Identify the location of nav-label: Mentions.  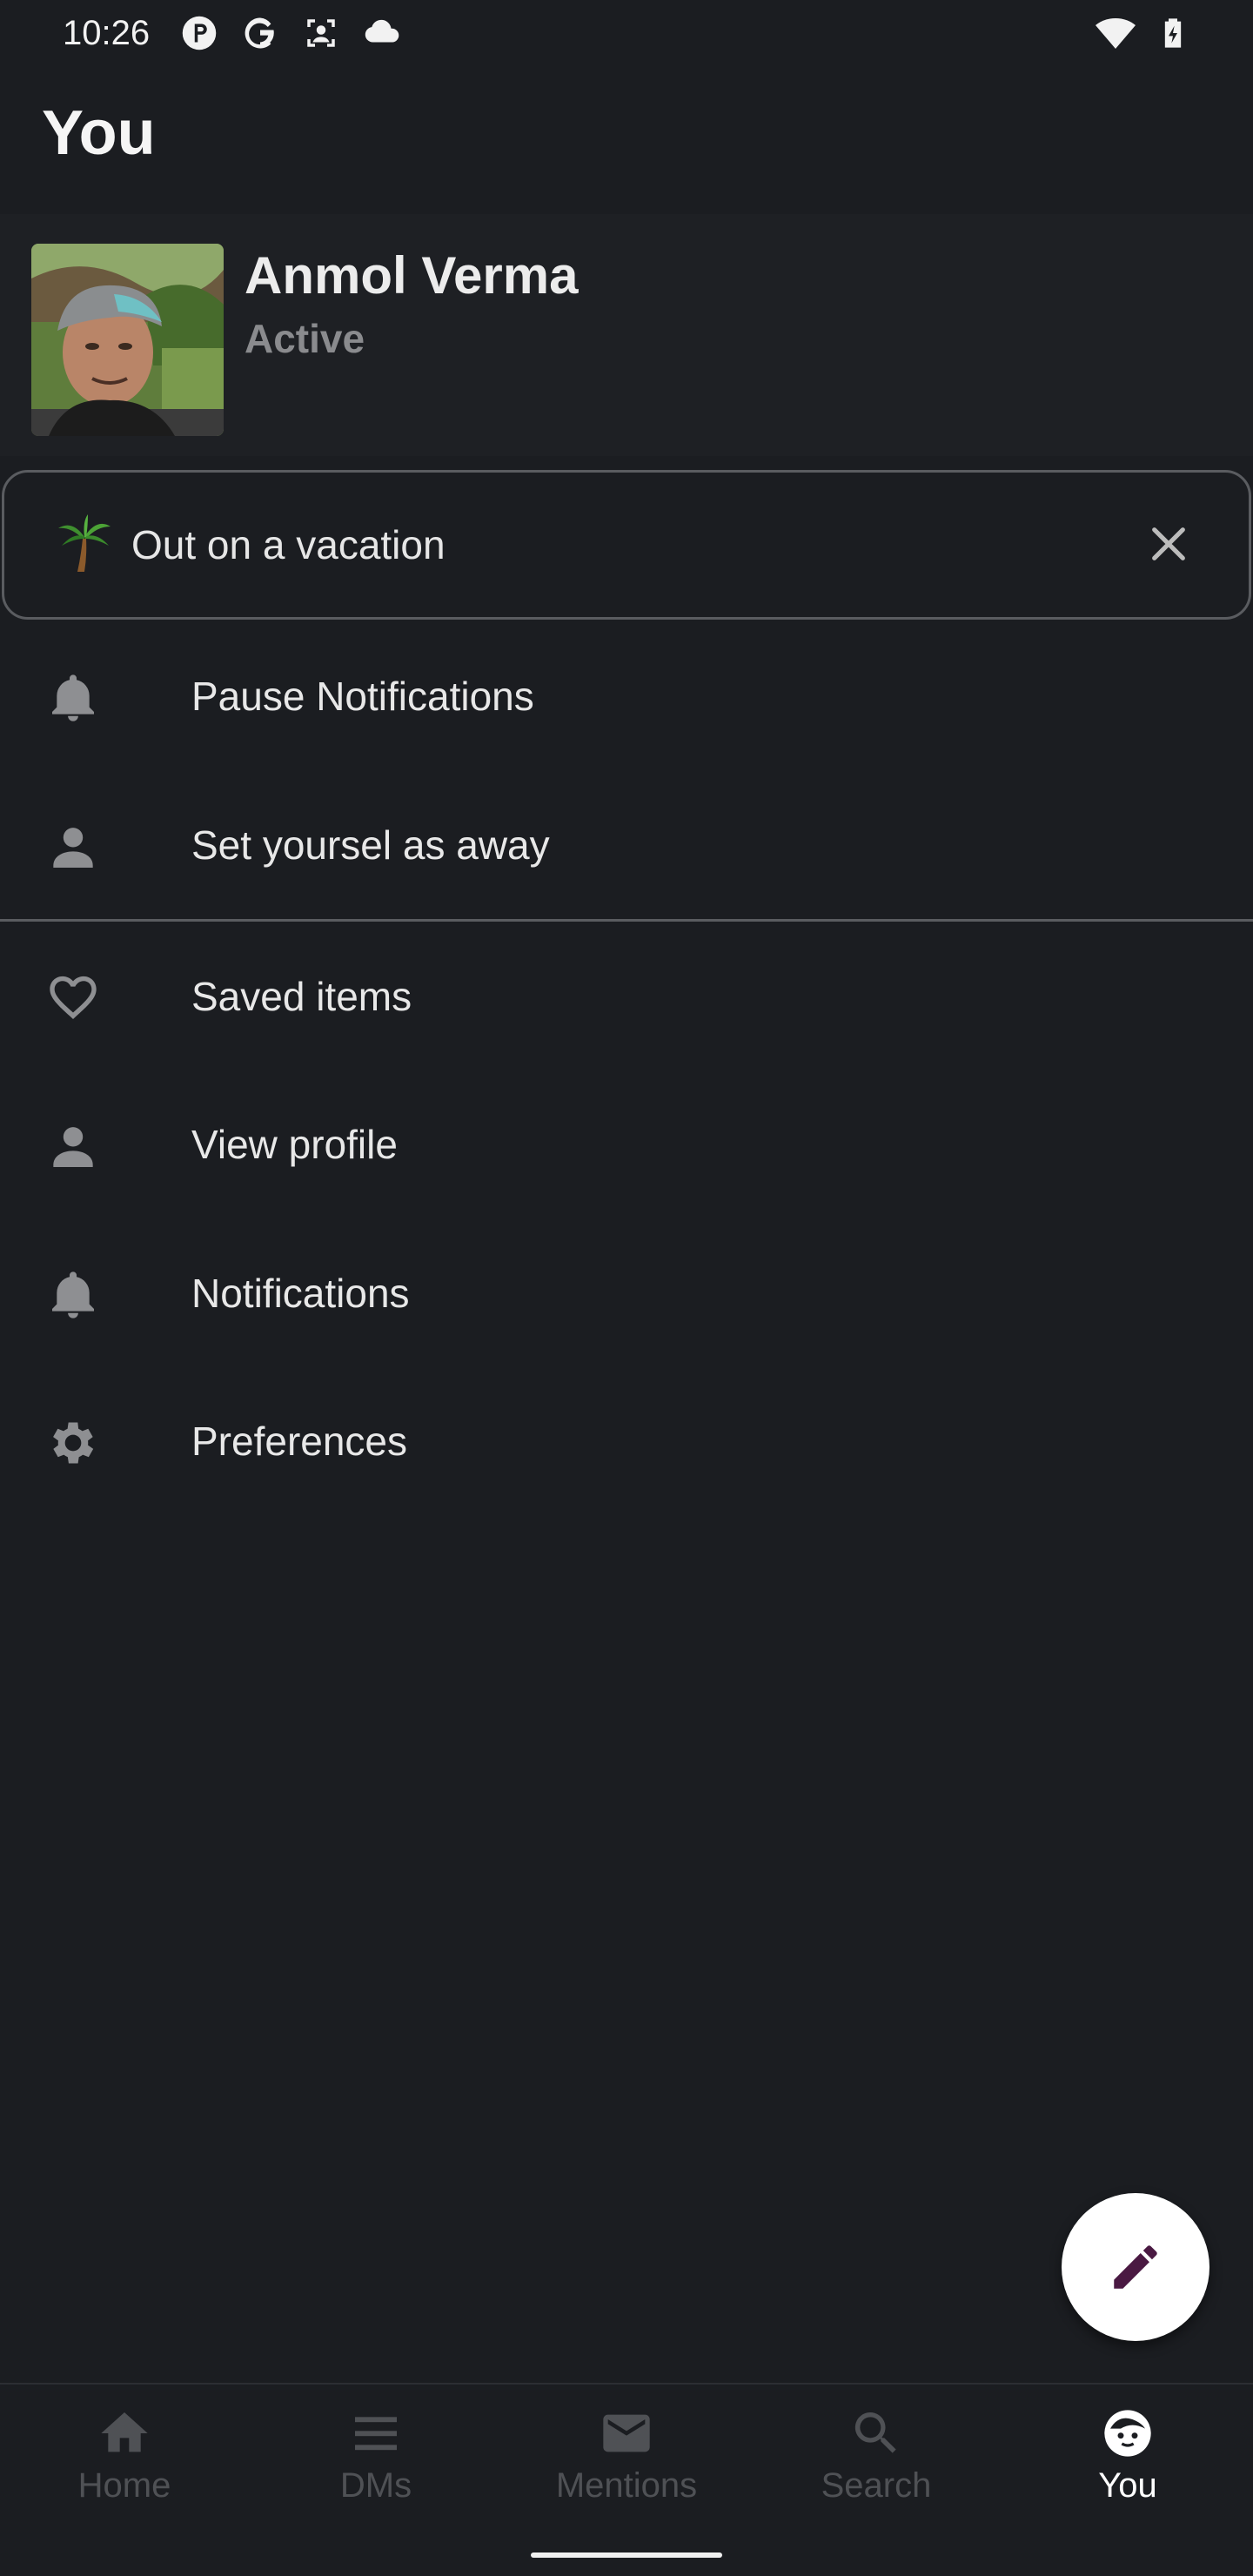
(626, 2485).